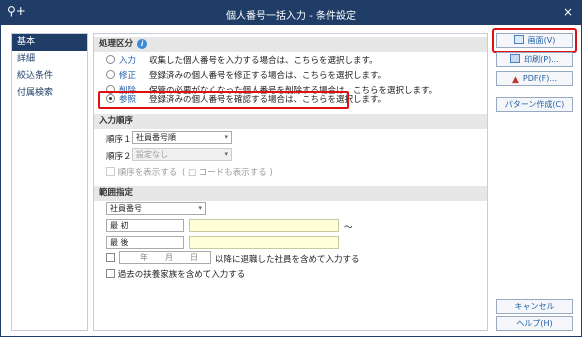 The width and height of the screenshot is (582, 337). What do you see at coordinates (287, 260) in the screenshot?
I see `retired-label: 以降に退職した社員を含めて入力する` at bounding box center [287, 260].